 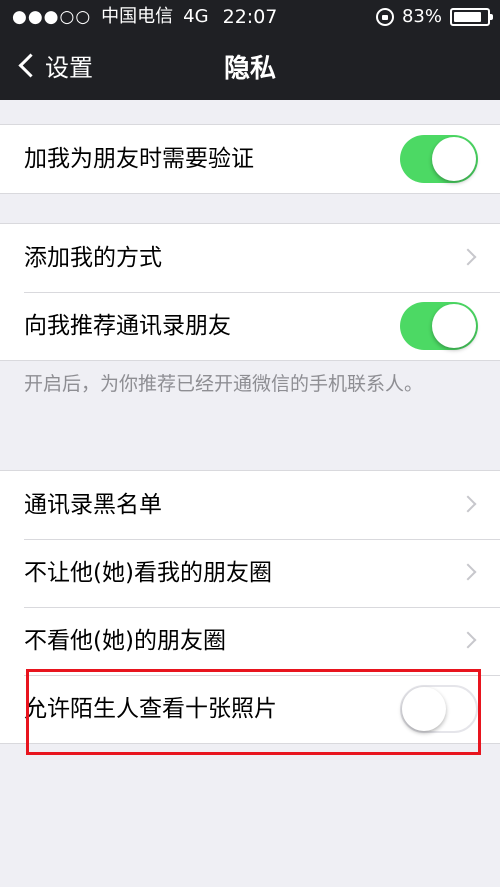 What do you see at coordinates (127, 326) in the screenshot?
I see `recommend-label: 向我推荐通讯录朋友` at bounding box center [127, 326].